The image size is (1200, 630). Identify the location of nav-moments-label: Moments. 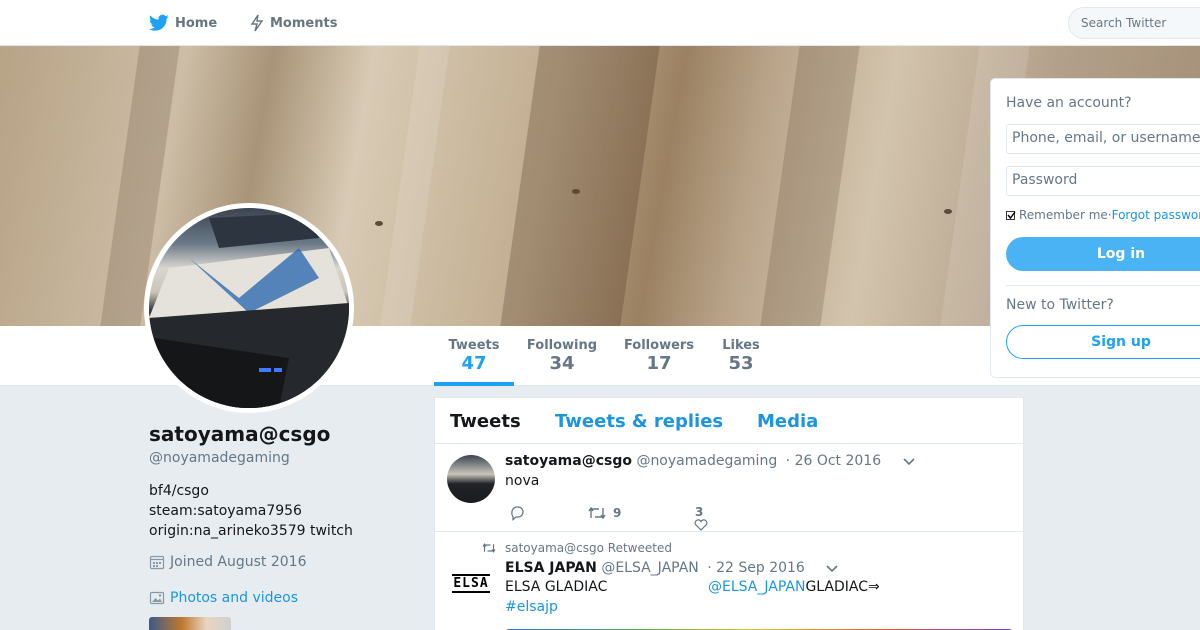
(304, 23).